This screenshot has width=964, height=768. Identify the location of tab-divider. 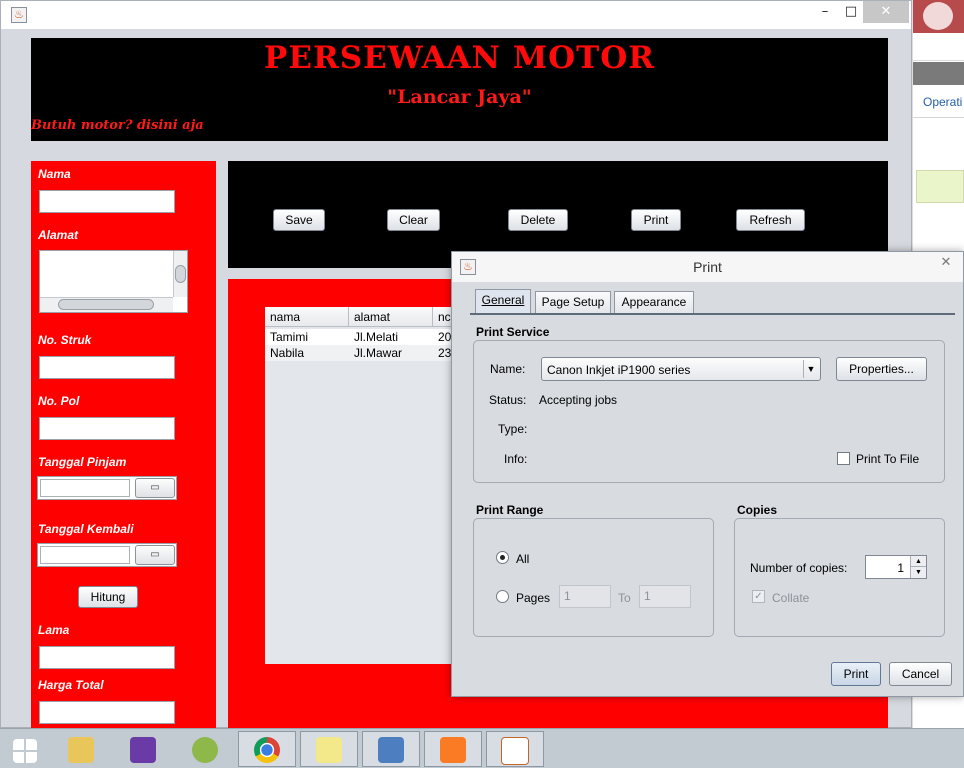
(712, 314).